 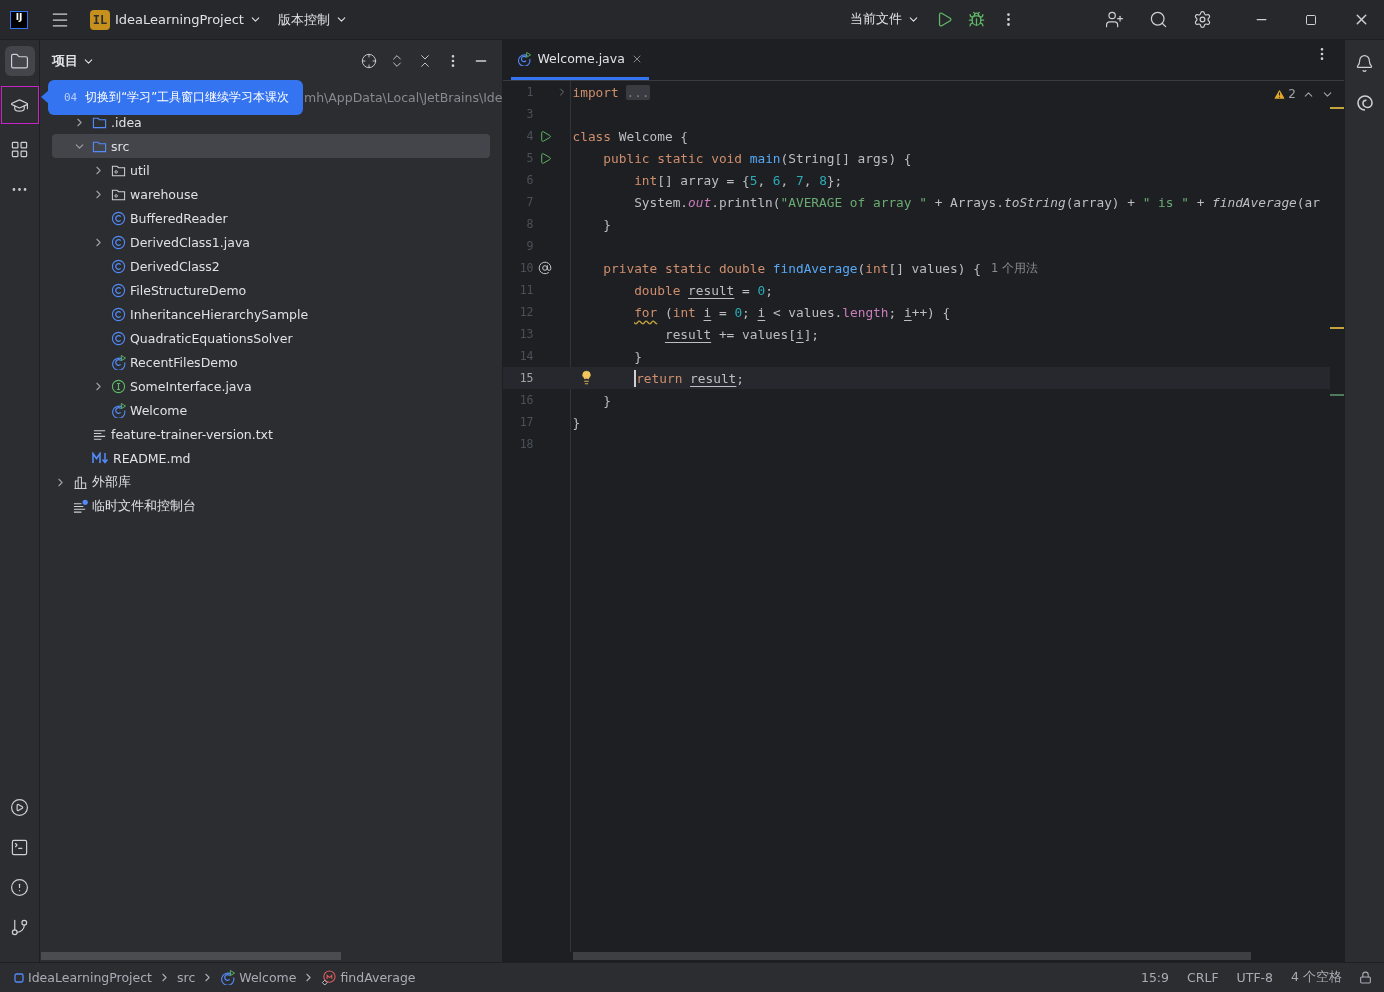 What do you see at coordinates (19, 19) in the screenshot?
I see `app-logo: IJ` at bounding box center [19, 19].